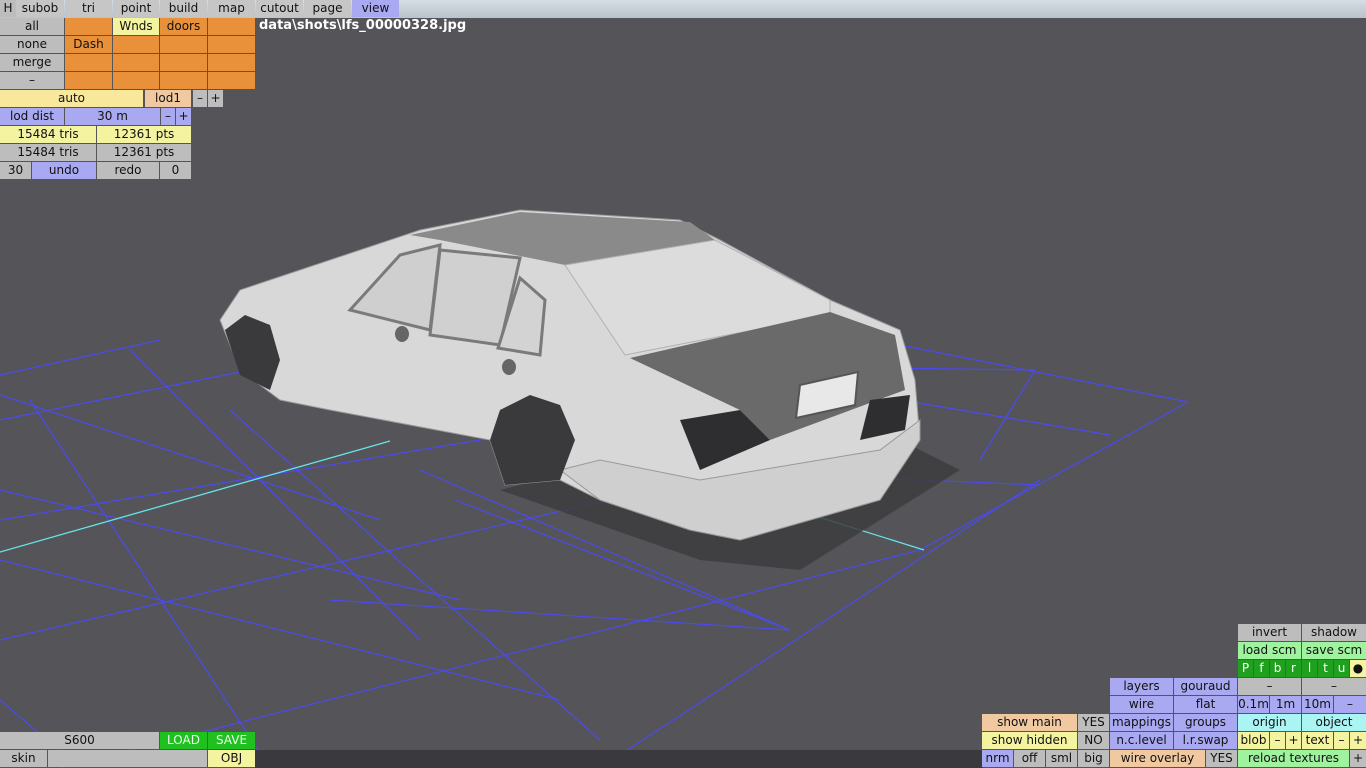 The width and height of the screenshot is (1366, 768). Describe the element at coordinates (1141, 686) in the screenshot. I see `layers-button: layers` at that location.